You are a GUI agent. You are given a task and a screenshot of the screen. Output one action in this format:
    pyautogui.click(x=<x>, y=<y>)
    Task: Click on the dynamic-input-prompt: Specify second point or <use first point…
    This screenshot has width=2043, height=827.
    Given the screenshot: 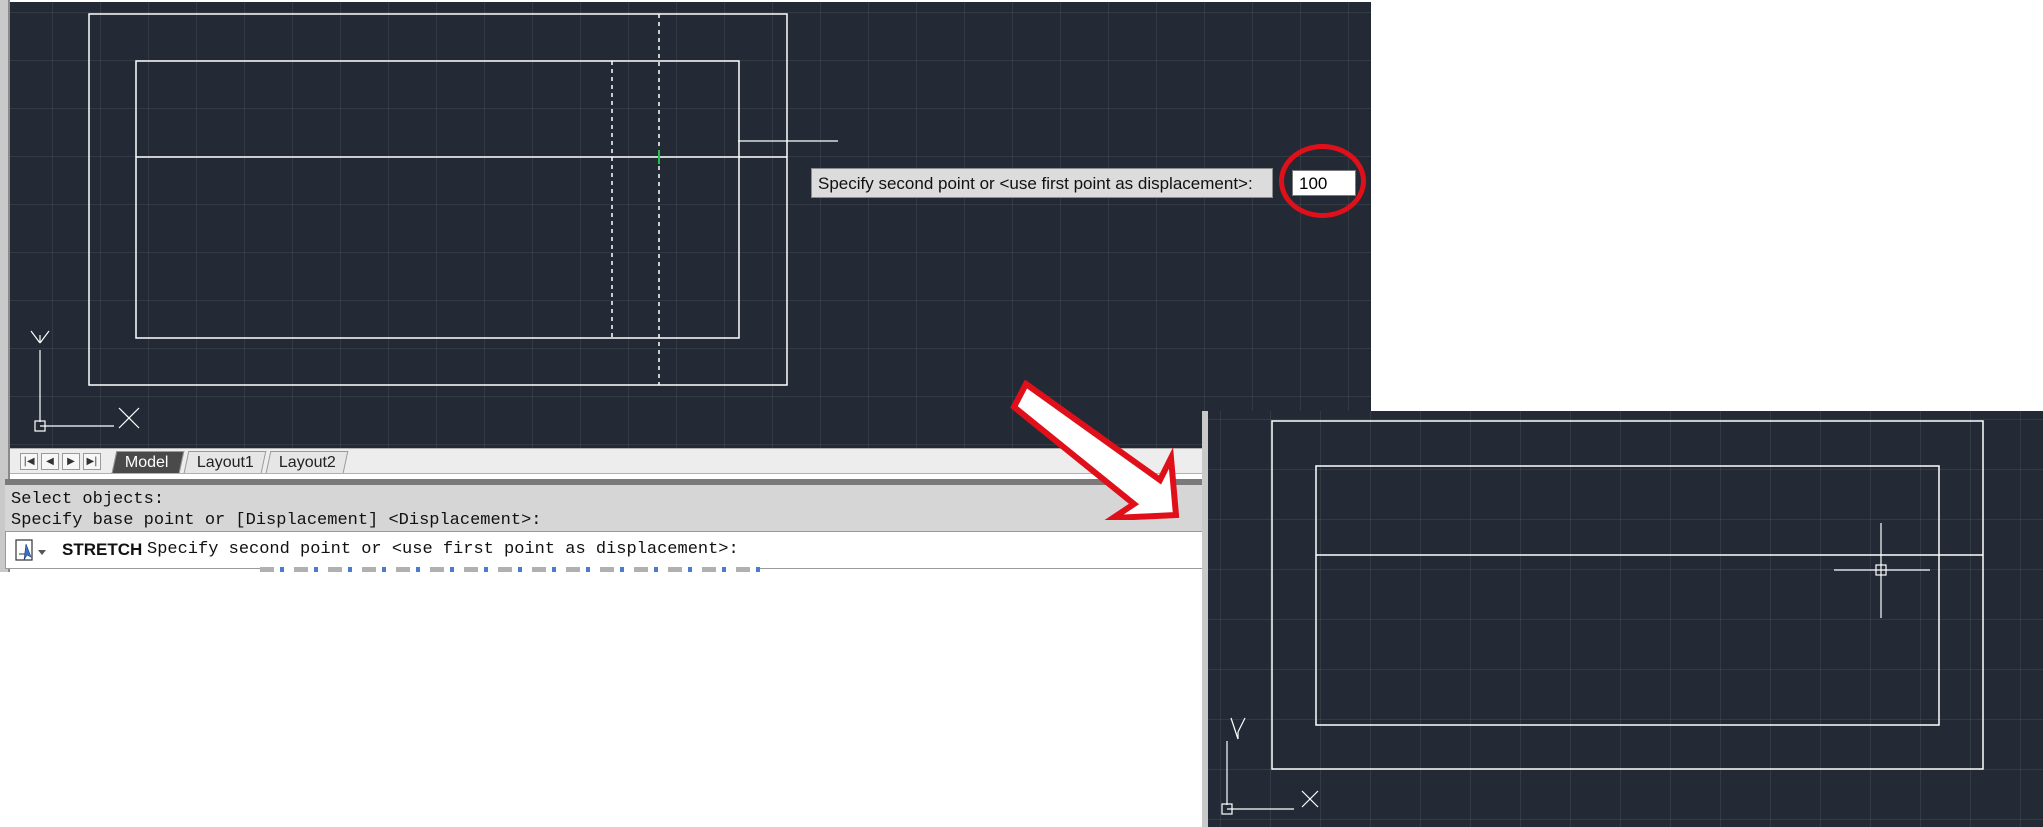 What is the action you would take?
    pyautogui.click(x=1035, y=183)
    